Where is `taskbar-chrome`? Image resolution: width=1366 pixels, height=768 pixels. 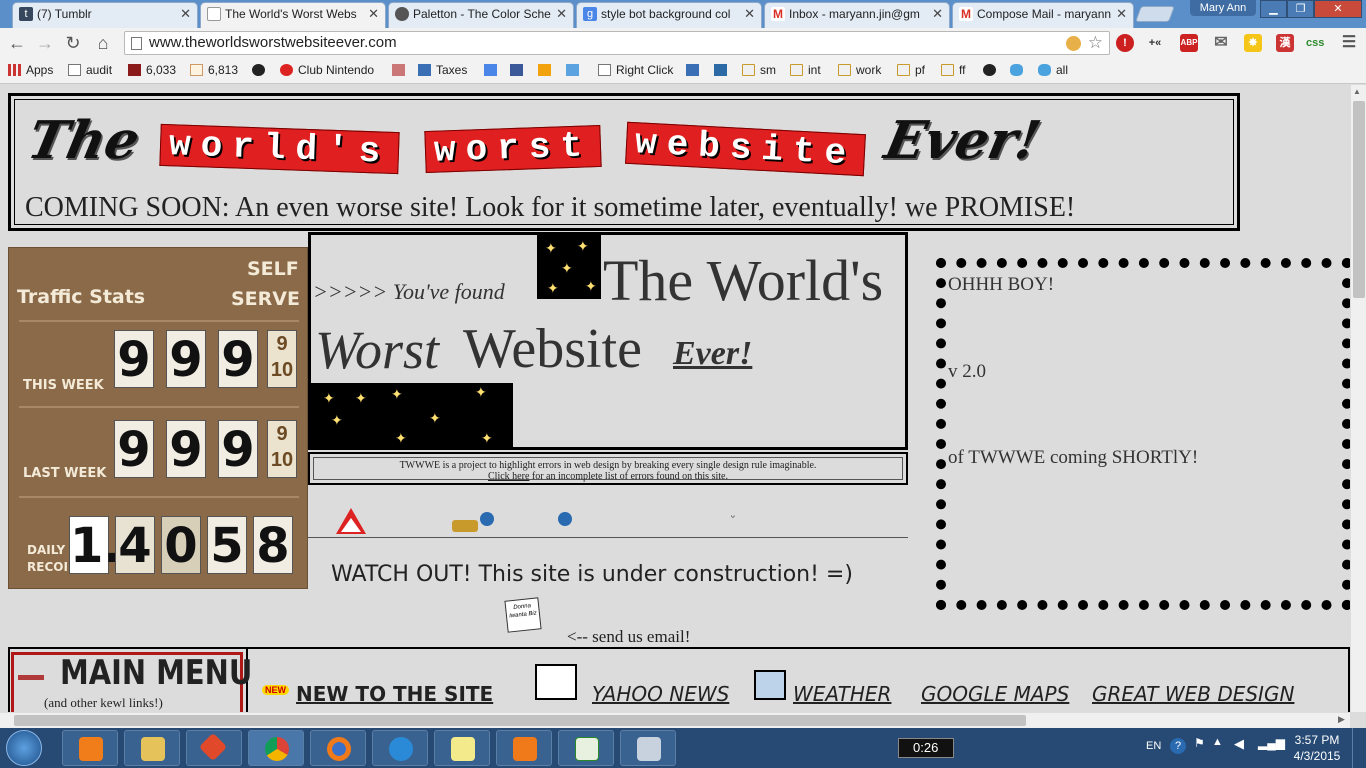
taskbar-chrome is located at coordinates (276, 748).